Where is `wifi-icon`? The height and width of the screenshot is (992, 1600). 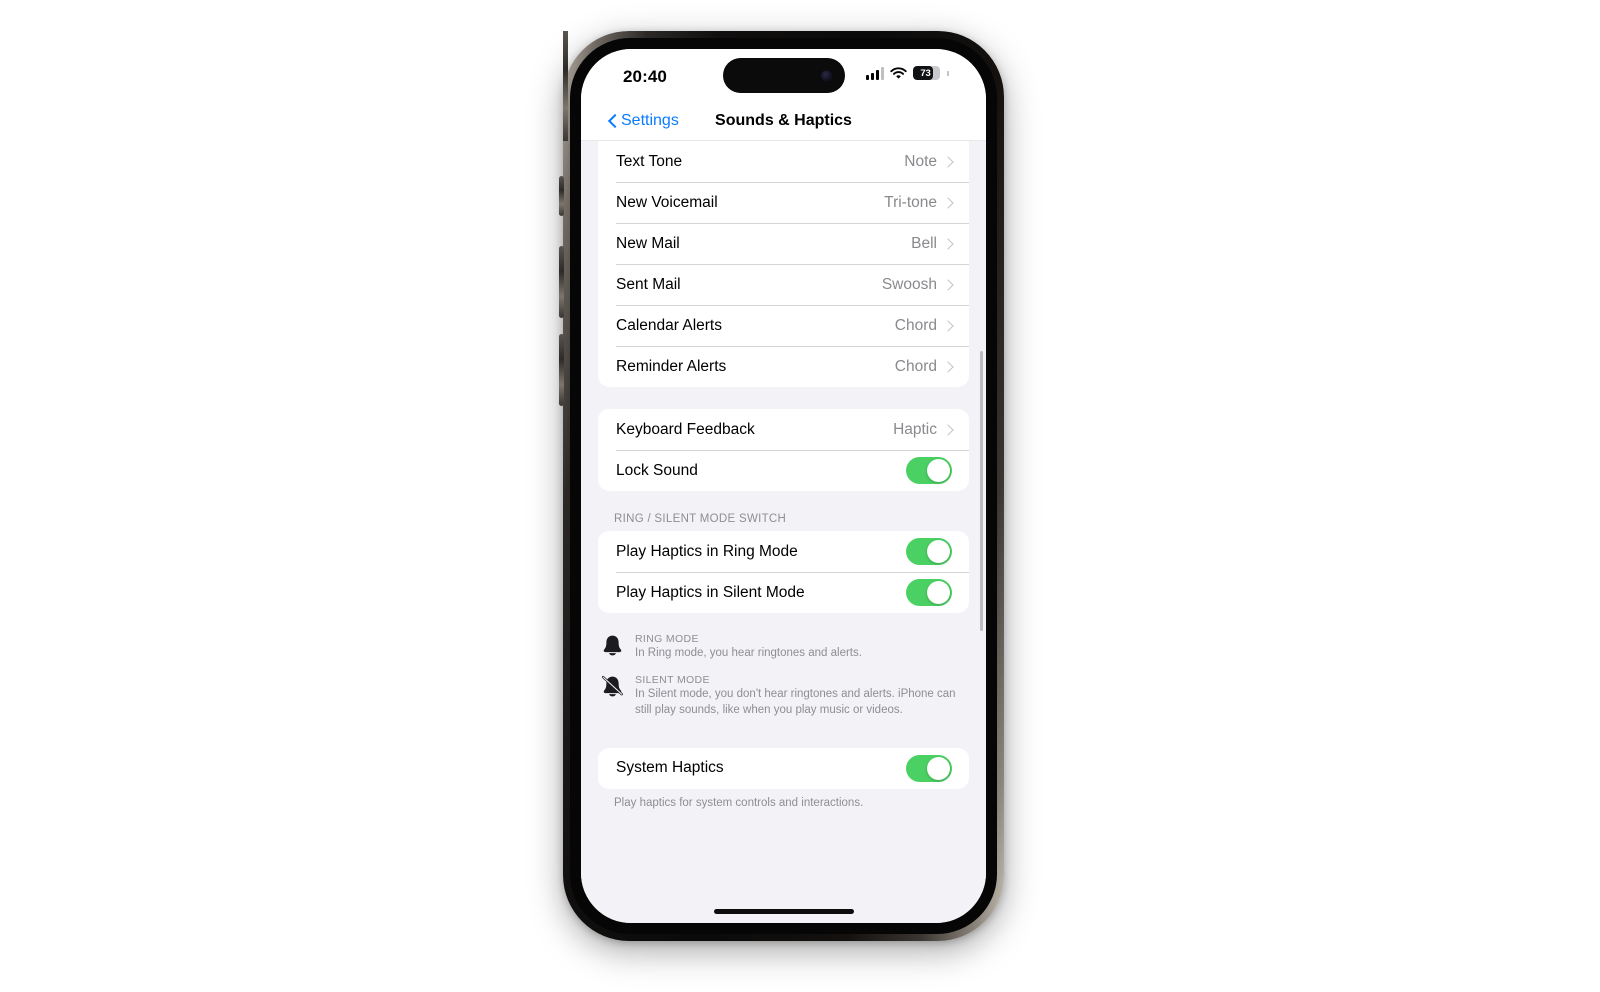
wifi-icon is located at coordinates (898, 73).